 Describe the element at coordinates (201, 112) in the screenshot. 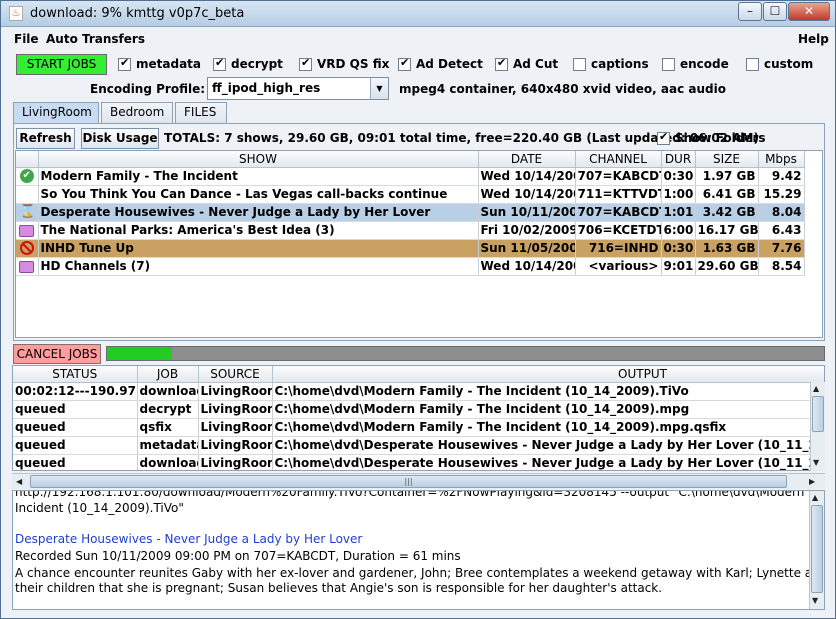

I see `tab-files: FILES` at that location.